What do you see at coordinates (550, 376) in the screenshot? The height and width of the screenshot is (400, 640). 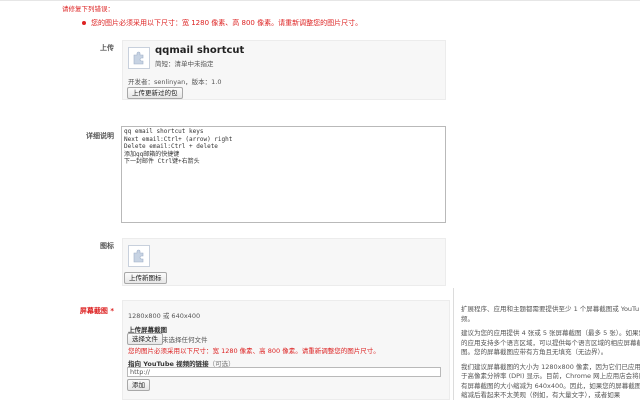 I see `help-line: 于高像素分辨率 (DPI) 显示。目前，Chrome 网上应用店会将屏` at bounding box center [550, 376].